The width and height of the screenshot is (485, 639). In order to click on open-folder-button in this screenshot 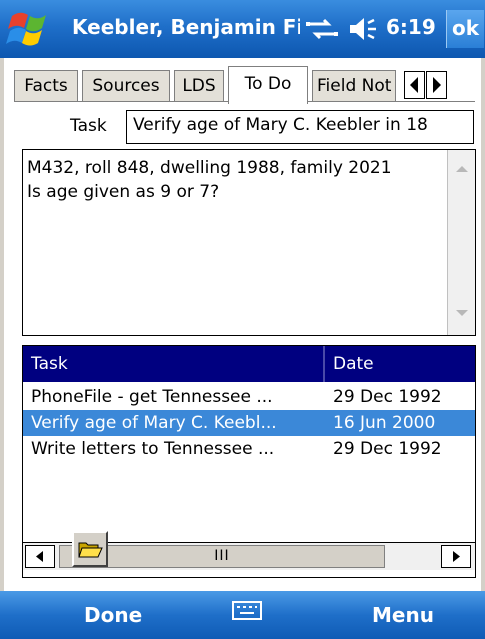, I will do `click(90, 549)`.